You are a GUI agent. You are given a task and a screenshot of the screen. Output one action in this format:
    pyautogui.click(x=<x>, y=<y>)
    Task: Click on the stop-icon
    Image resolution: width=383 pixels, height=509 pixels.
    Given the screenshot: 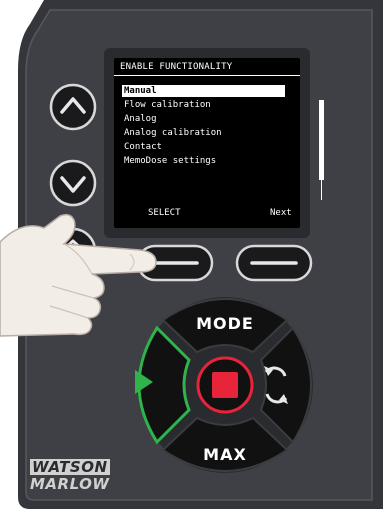 What is the action you would take?
    pyautogui.click(x=225, y=385)
    